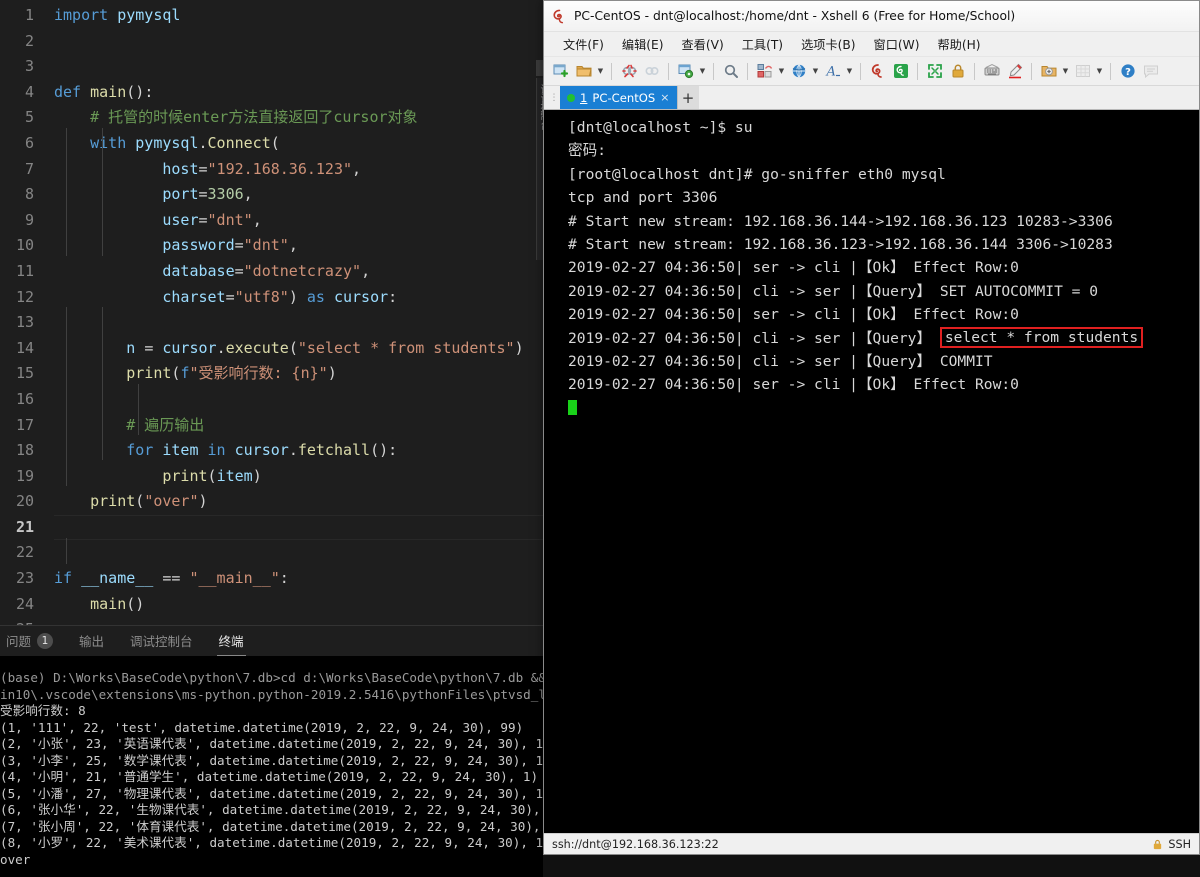 This screenshot has width=1200, height=877. I want to click on panel-tab-1: 输出, so click(91, 643).